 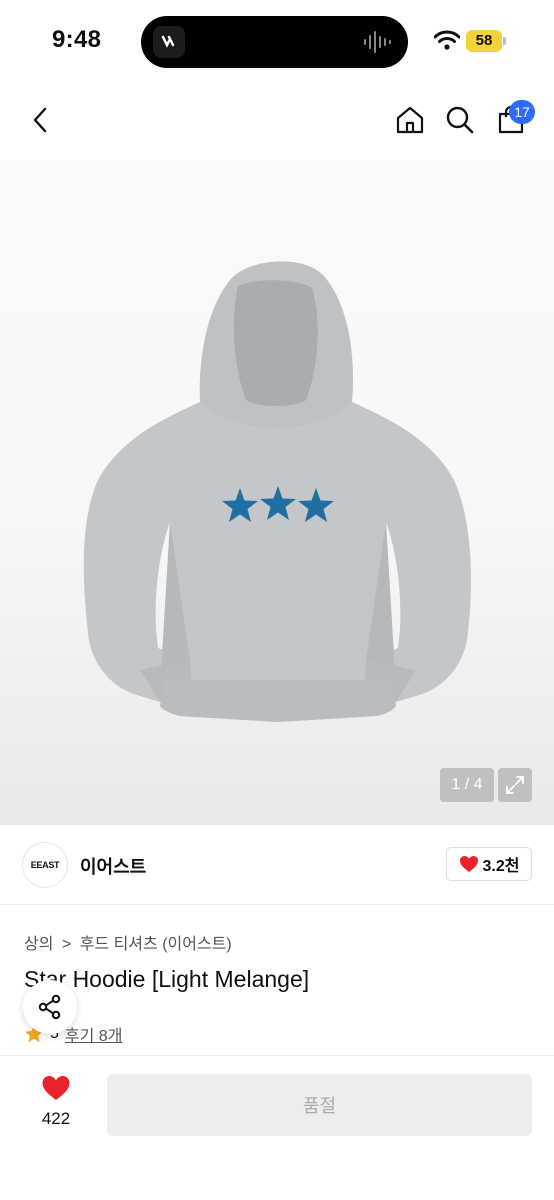 I want to click on expand-image-button, so click(x=515, y=785).